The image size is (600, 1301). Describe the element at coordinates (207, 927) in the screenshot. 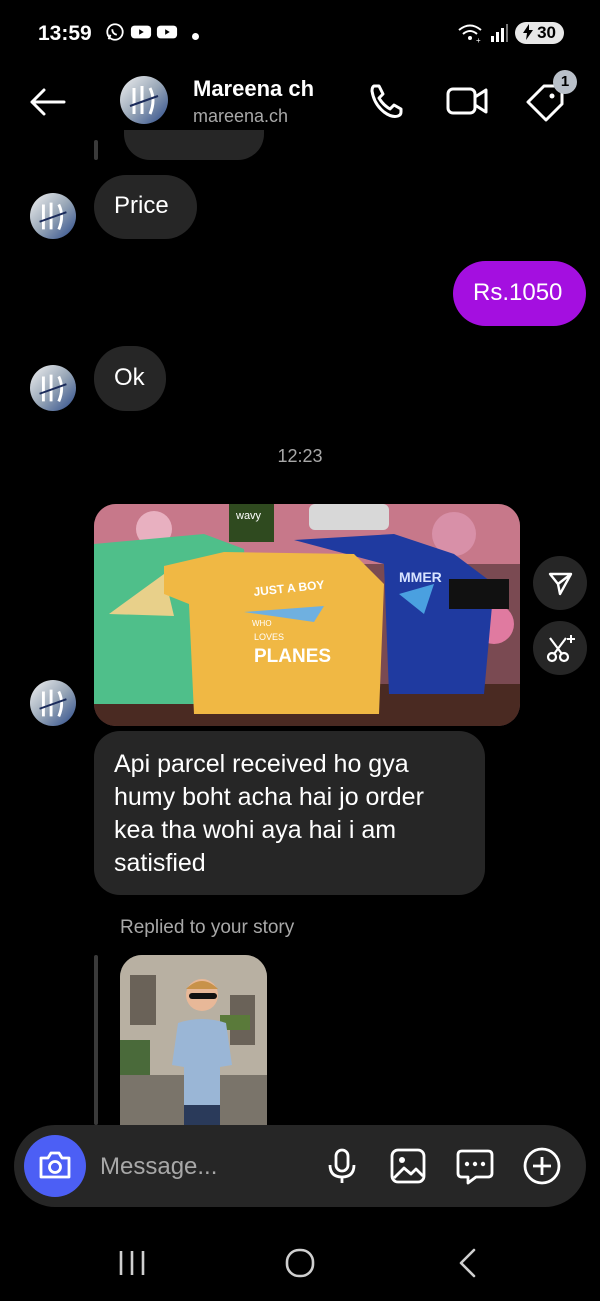

I see `story-reply-label: Replied to your story` at that location.